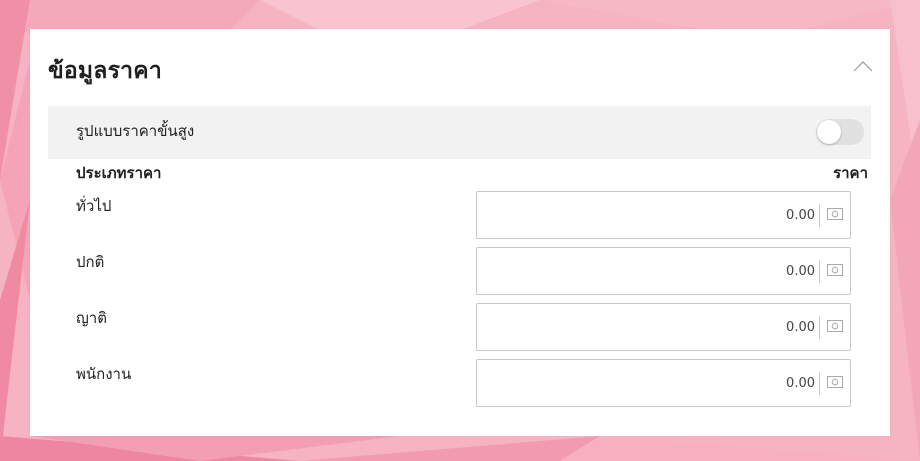 The width and height of the screenshot is (920, 461). What do you see at coordinates (105, 71) in the screenshot?
I see `panel-title: ข้อมูลราคา` at bounding box center [105, 71].